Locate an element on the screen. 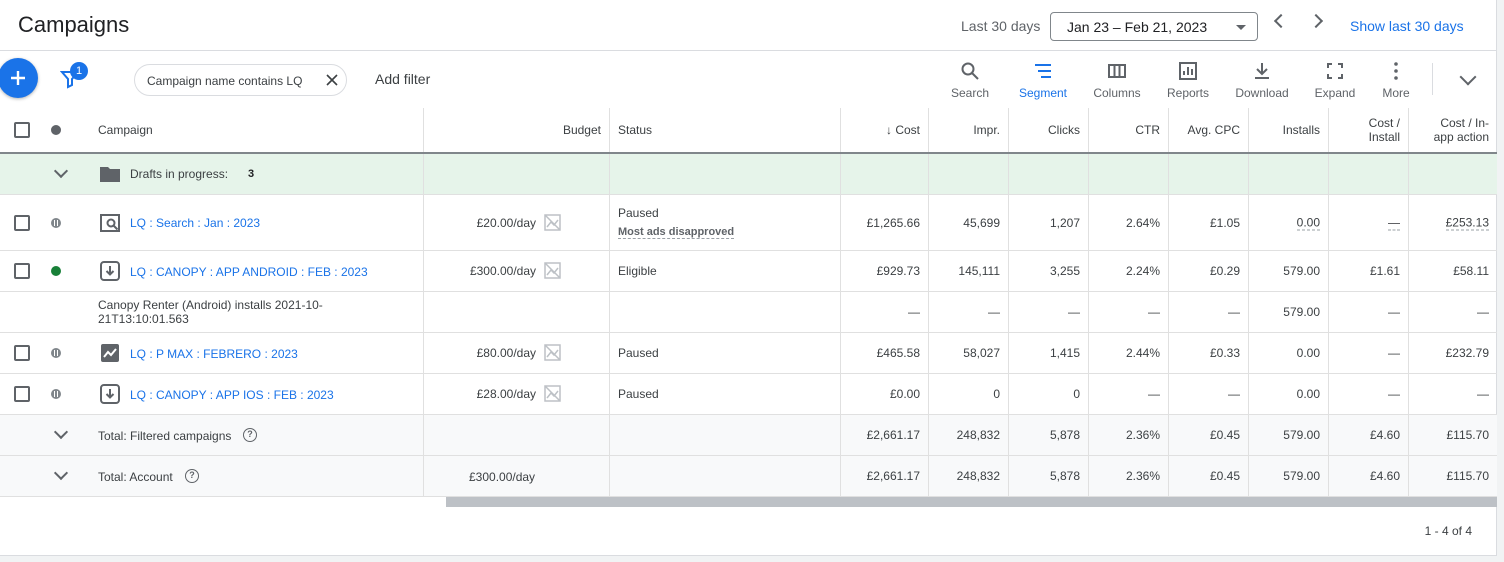  add-campaign-button is located at coordinates (19, 78).